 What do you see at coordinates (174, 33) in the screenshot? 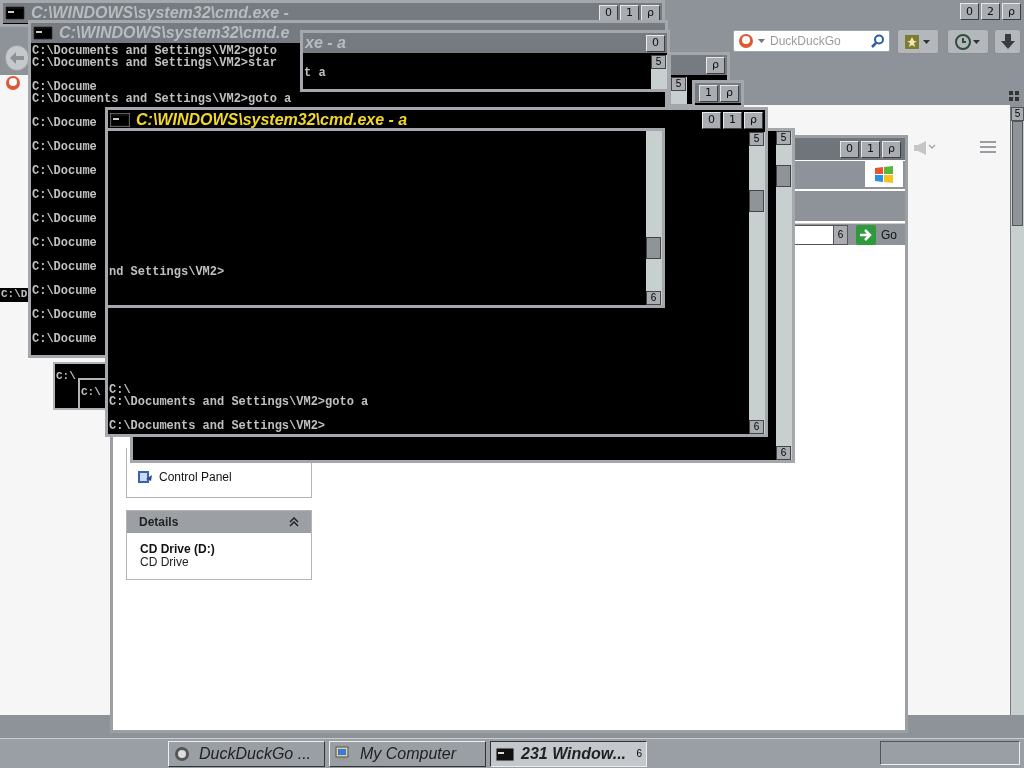
I see `window-title: C:\WINDOWS\system32\cmd.e` at bounding box center [174, 33].